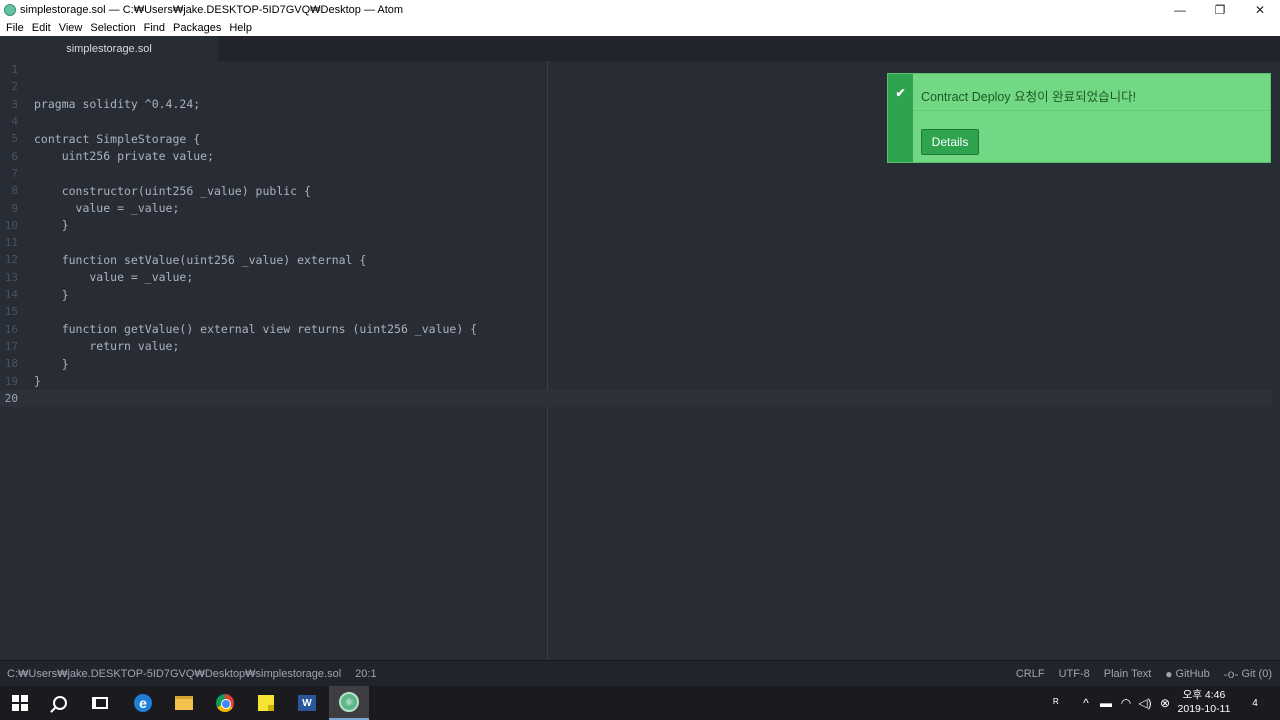  I want to click on line-number: 12, so click(11, 260).